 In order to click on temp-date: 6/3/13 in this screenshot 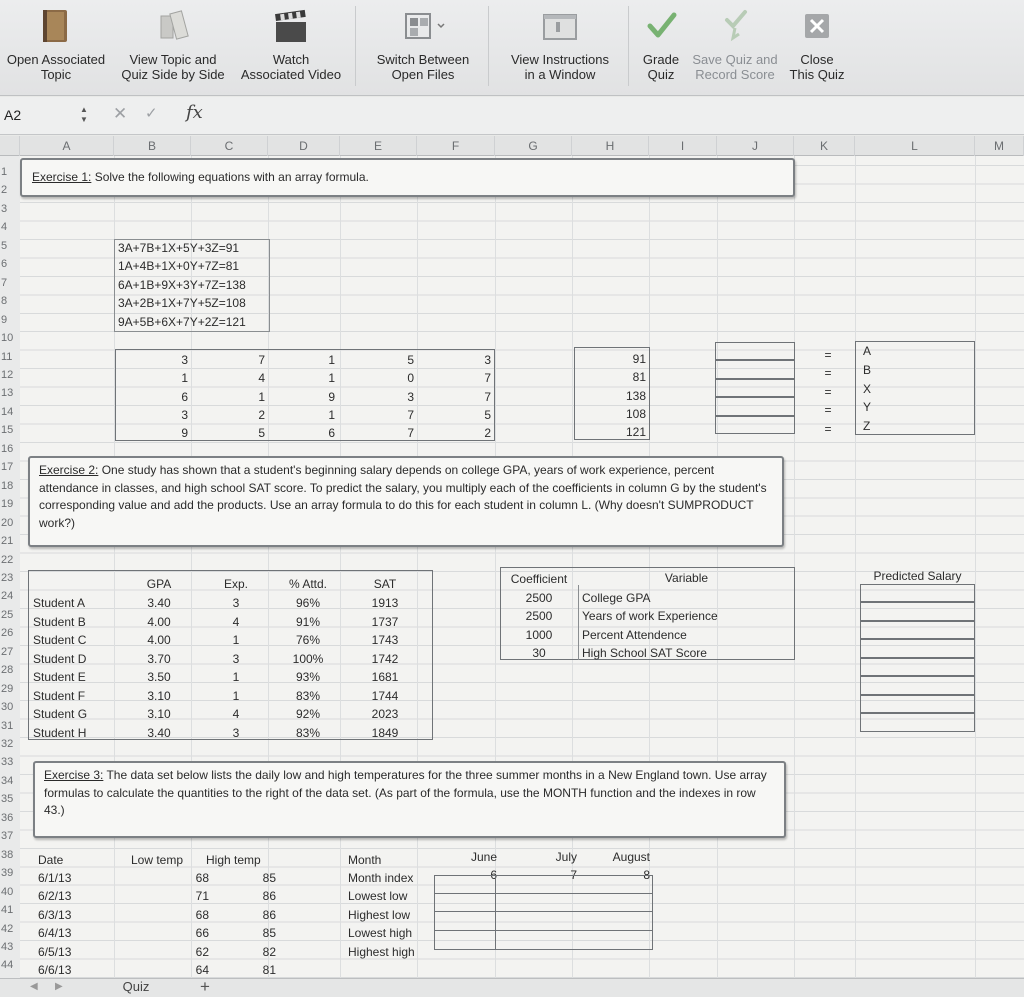, I will do `click(54, 915)`.